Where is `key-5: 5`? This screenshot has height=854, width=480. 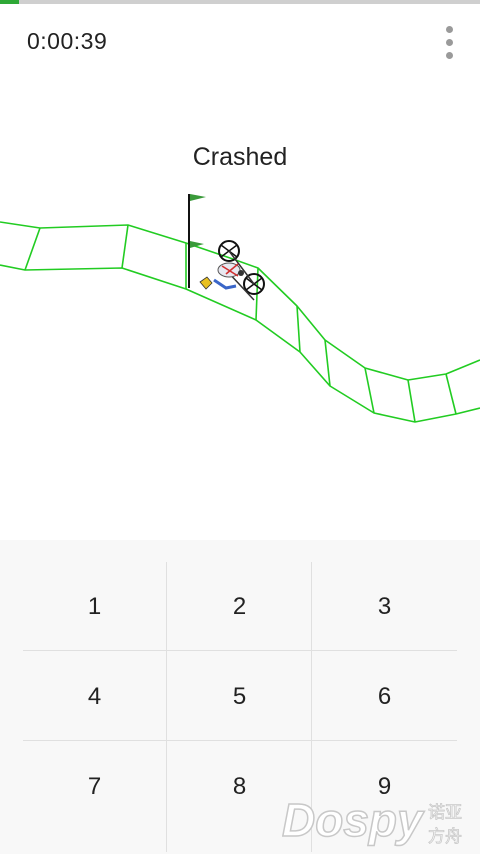
key-5: 5 is located at coordinates (239, 697).